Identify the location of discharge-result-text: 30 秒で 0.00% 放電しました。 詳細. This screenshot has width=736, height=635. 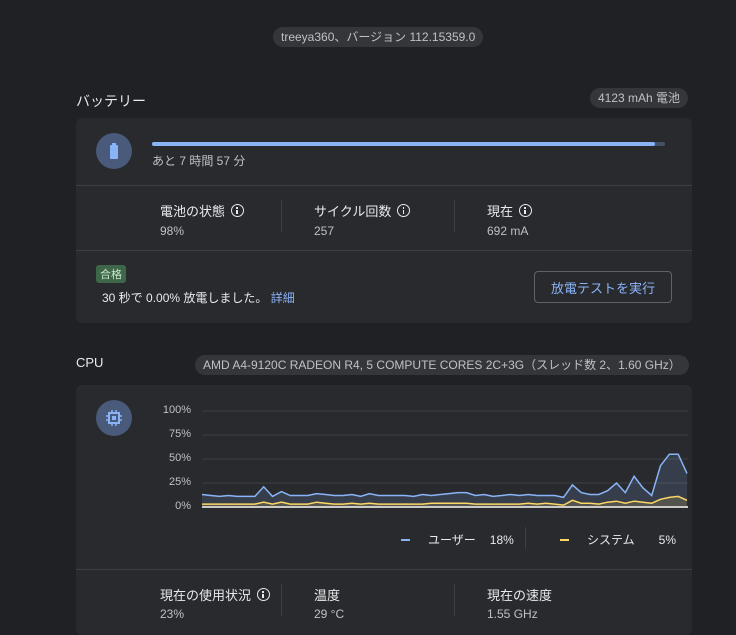
(198, 297).